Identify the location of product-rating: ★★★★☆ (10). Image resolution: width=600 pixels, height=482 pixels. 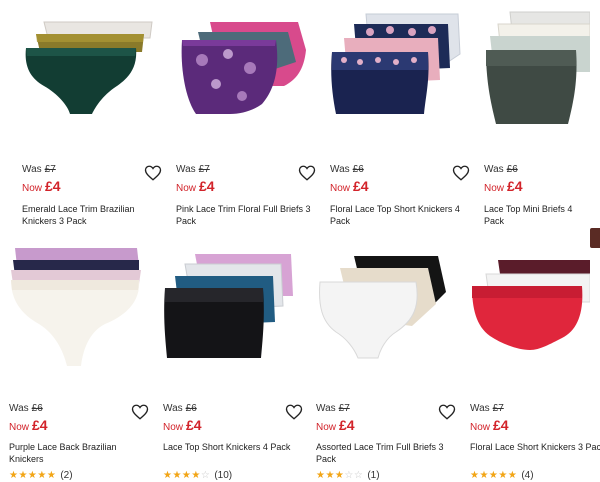
(197, 475).